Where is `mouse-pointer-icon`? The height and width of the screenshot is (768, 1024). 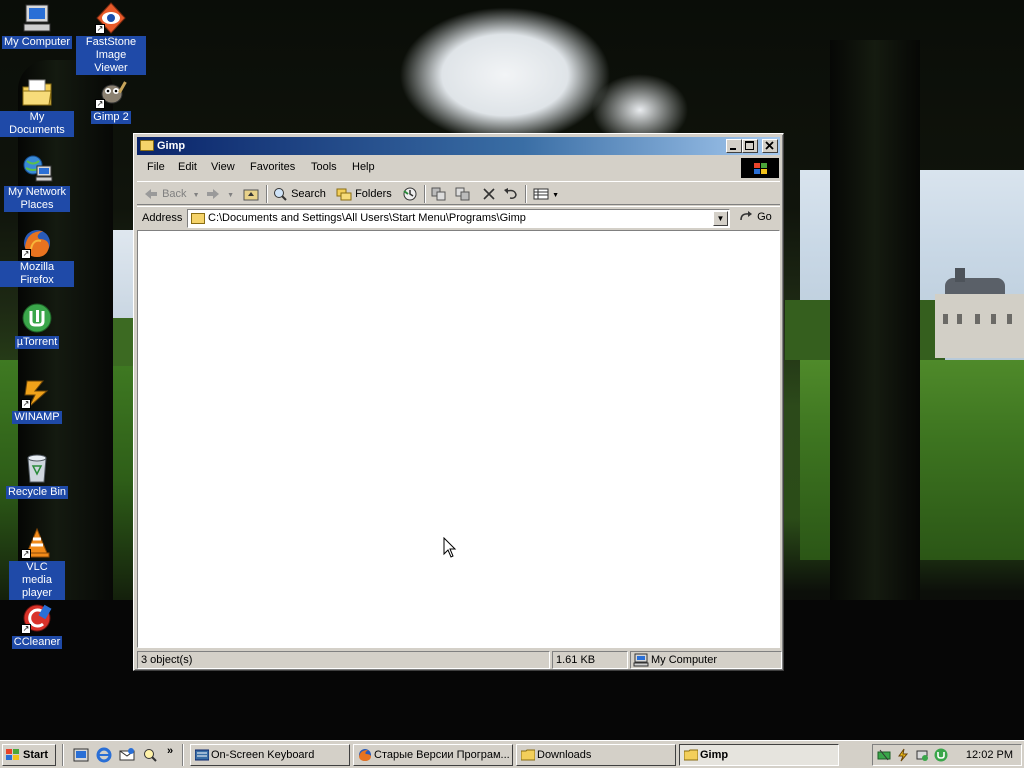 mouse-pointer-icon is located at coordinates (450, 547).